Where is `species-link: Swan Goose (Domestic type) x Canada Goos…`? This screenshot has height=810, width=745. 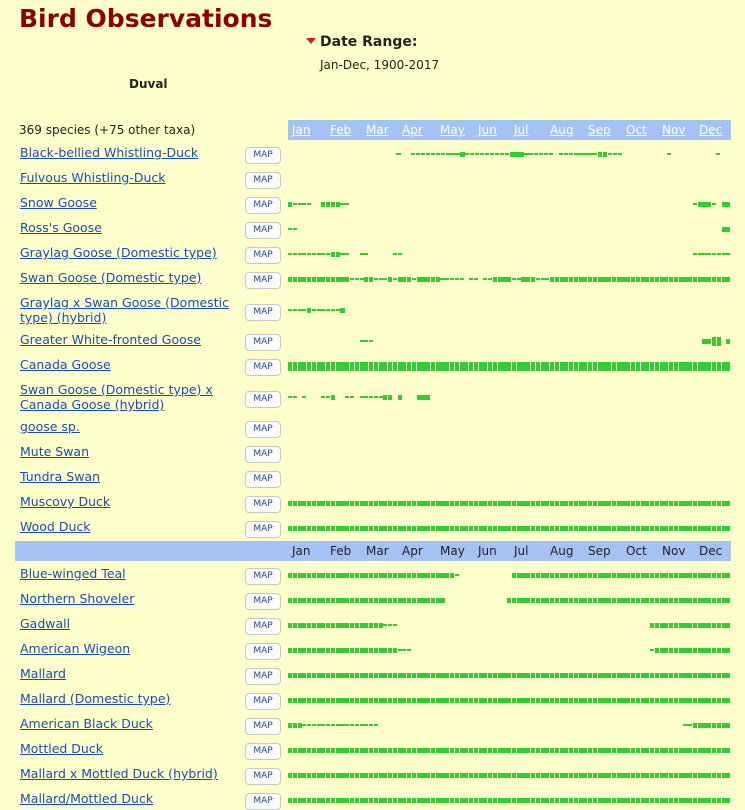 species-link: Swan Goose (Domestic type) x Canada Goos… is located at coordinates (127, 397).